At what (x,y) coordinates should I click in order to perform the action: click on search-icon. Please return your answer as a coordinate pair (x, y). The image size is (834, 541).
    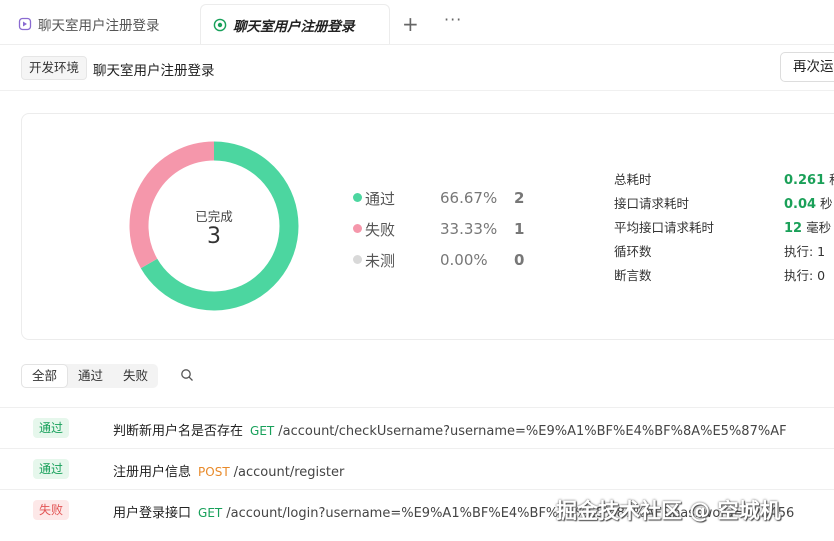
    Looking at the image, I should click on (187, 375).